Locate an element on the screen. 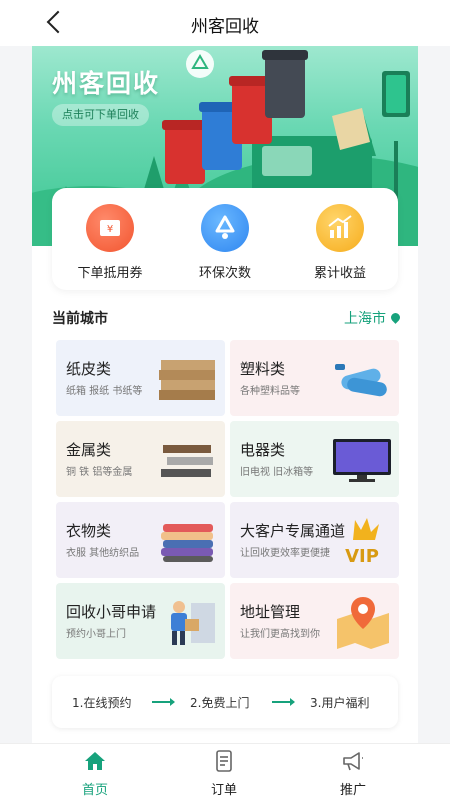 The height and width of the screenshot is (801, 450). top-nav-bar: 州客回收 is located at coordinates (225, 23).